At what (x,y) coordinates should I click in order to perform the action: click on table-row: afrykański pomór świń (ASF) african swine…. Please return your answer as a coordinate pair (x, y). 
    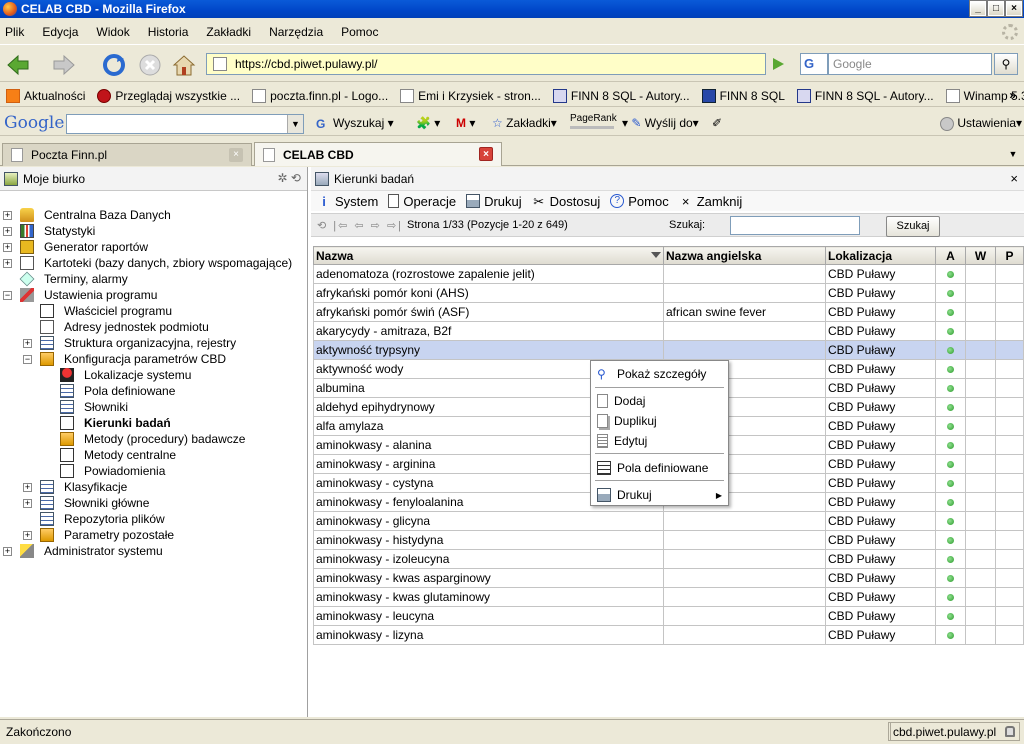
    Looking at the image, I should click on (668, 312).